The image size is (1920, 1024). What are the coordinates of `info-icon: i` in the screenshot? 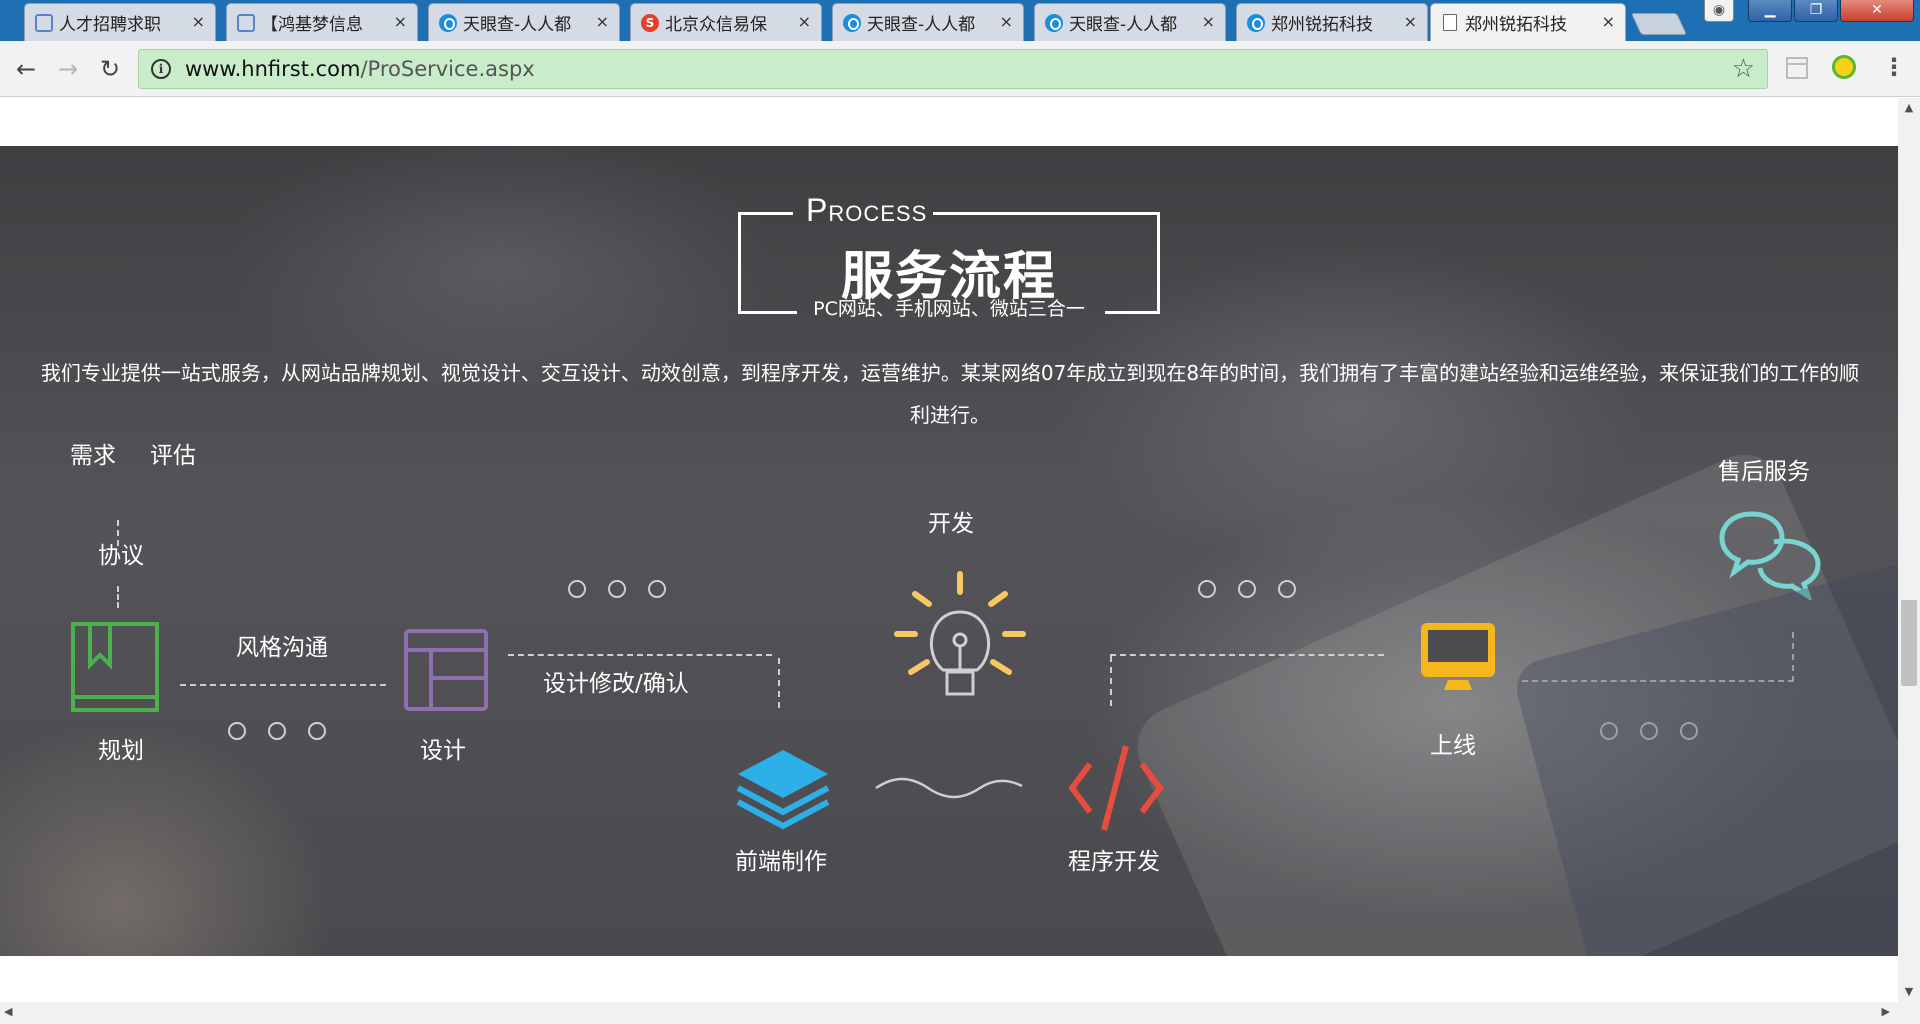 It's located at (161, 69).